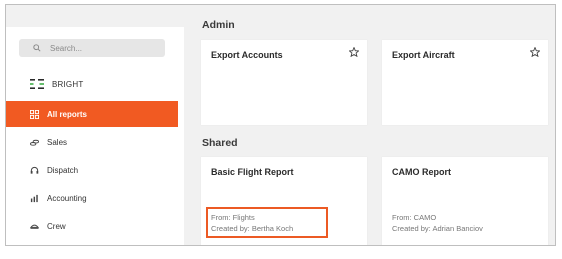 The height and width of the screenshot is (259, 562). I want to click on brand: BRIGHT, so click(56, 84).